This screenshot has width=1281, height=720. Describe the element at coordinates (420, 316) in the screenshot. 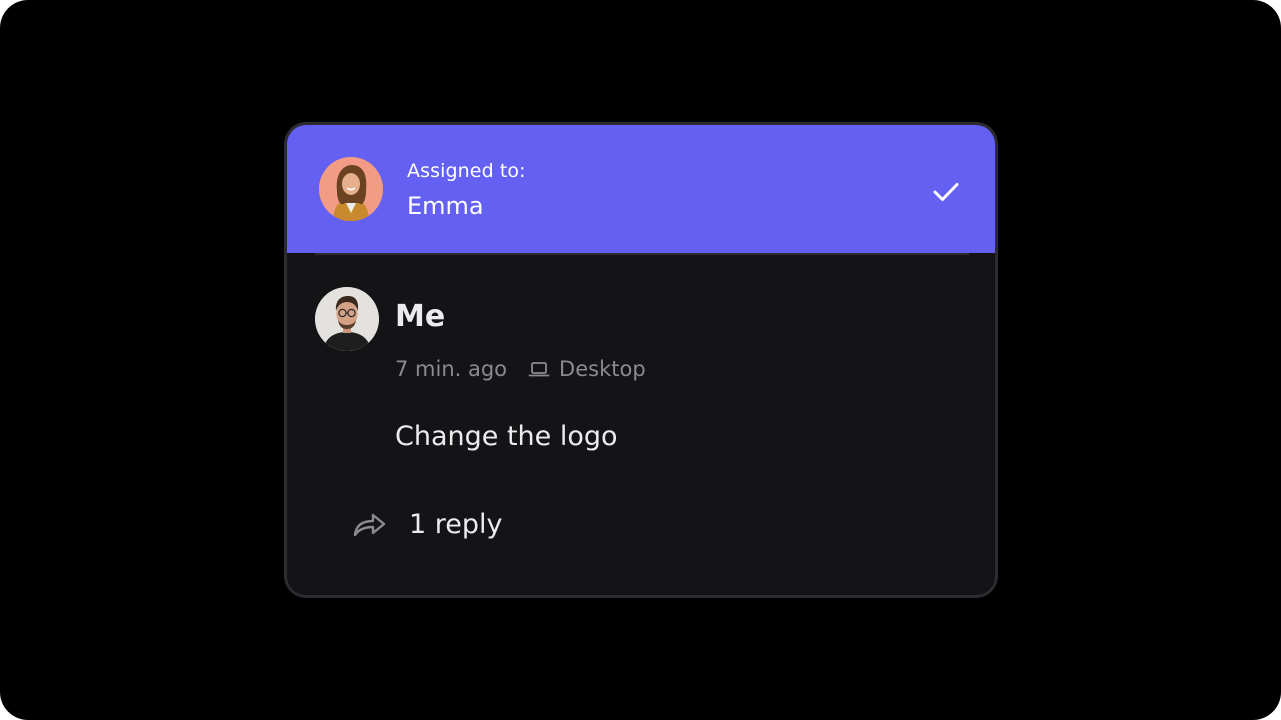

I see `comment-author: Me` at that location.